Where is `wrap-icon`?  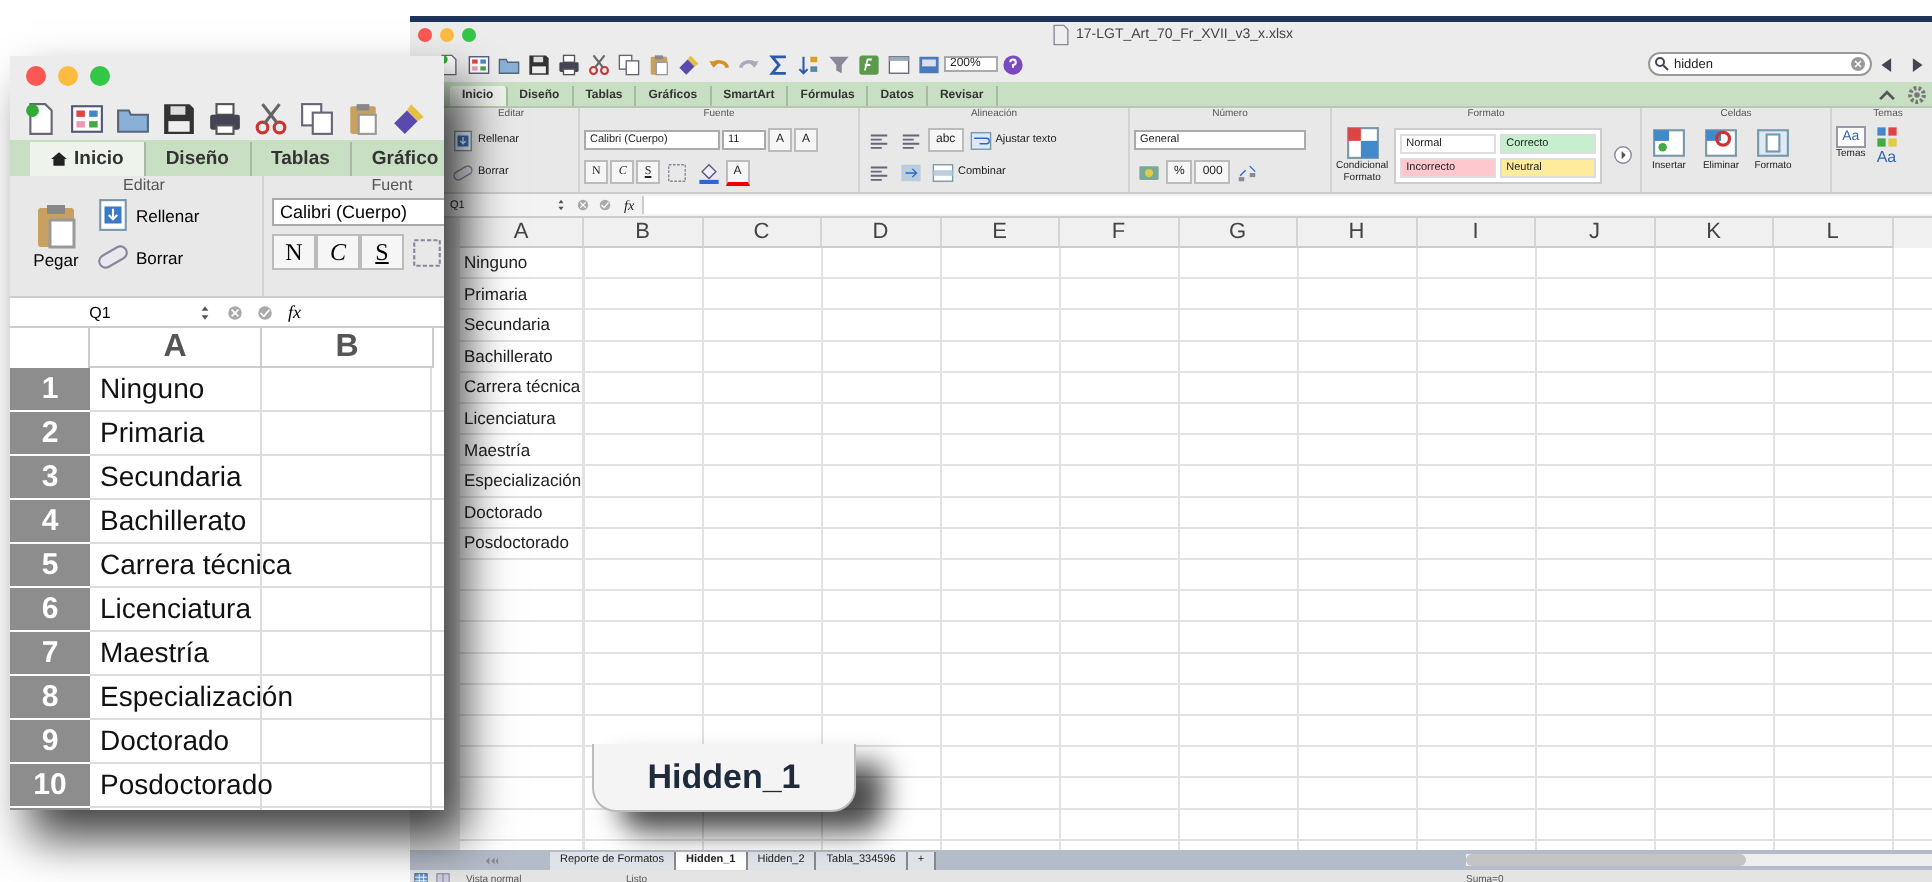
wrap-icon is located at coordinates (980, 140).